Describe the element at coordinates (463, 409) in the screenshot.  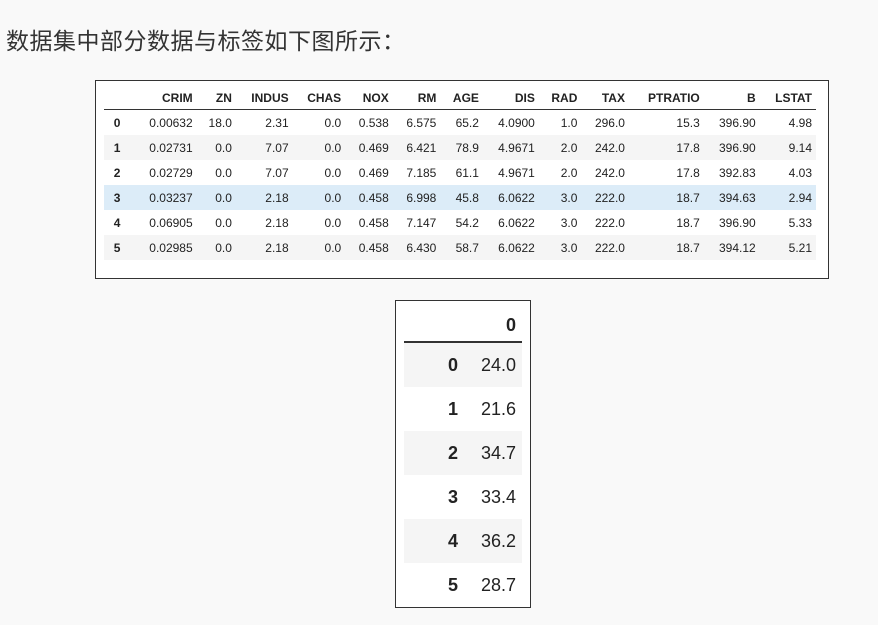
I see `table-row: 1 21.6` at that location.